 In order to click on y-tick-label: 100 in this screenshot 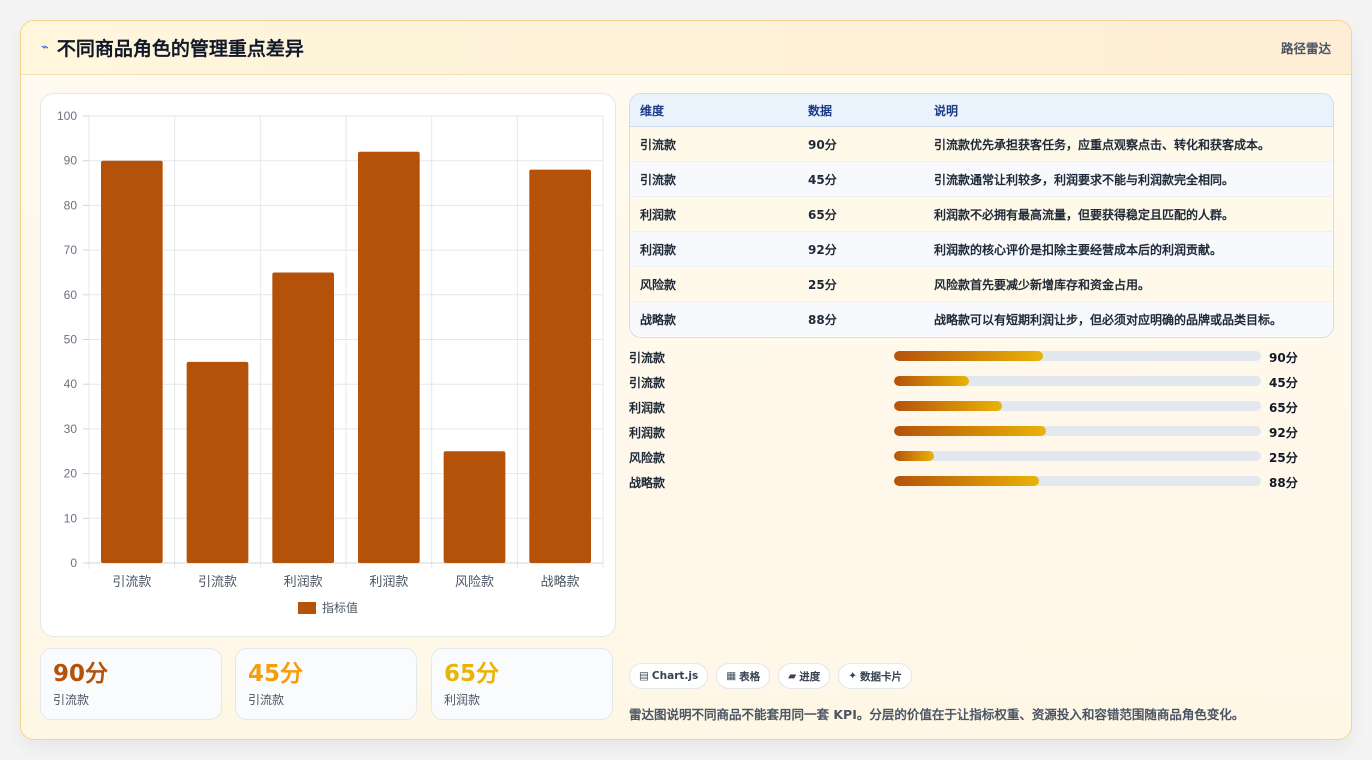, I will do `click(67, 116)`.